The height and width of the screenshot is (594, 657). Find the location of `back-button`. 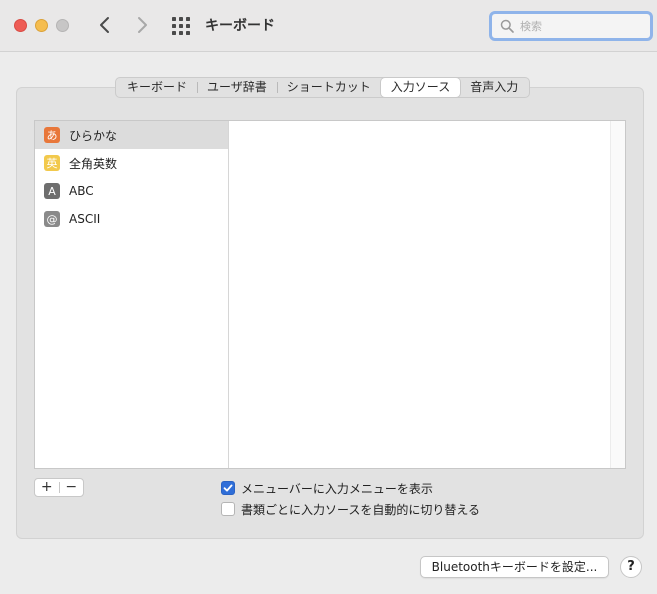

back-button is located at coordinates (105, 25).